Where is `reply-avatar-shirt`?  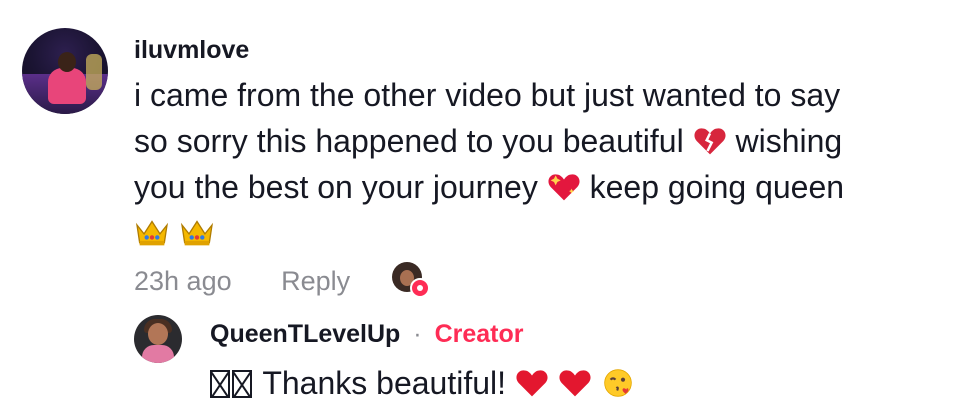 reply-avatar-shirt is located at coordinates (158, 354).